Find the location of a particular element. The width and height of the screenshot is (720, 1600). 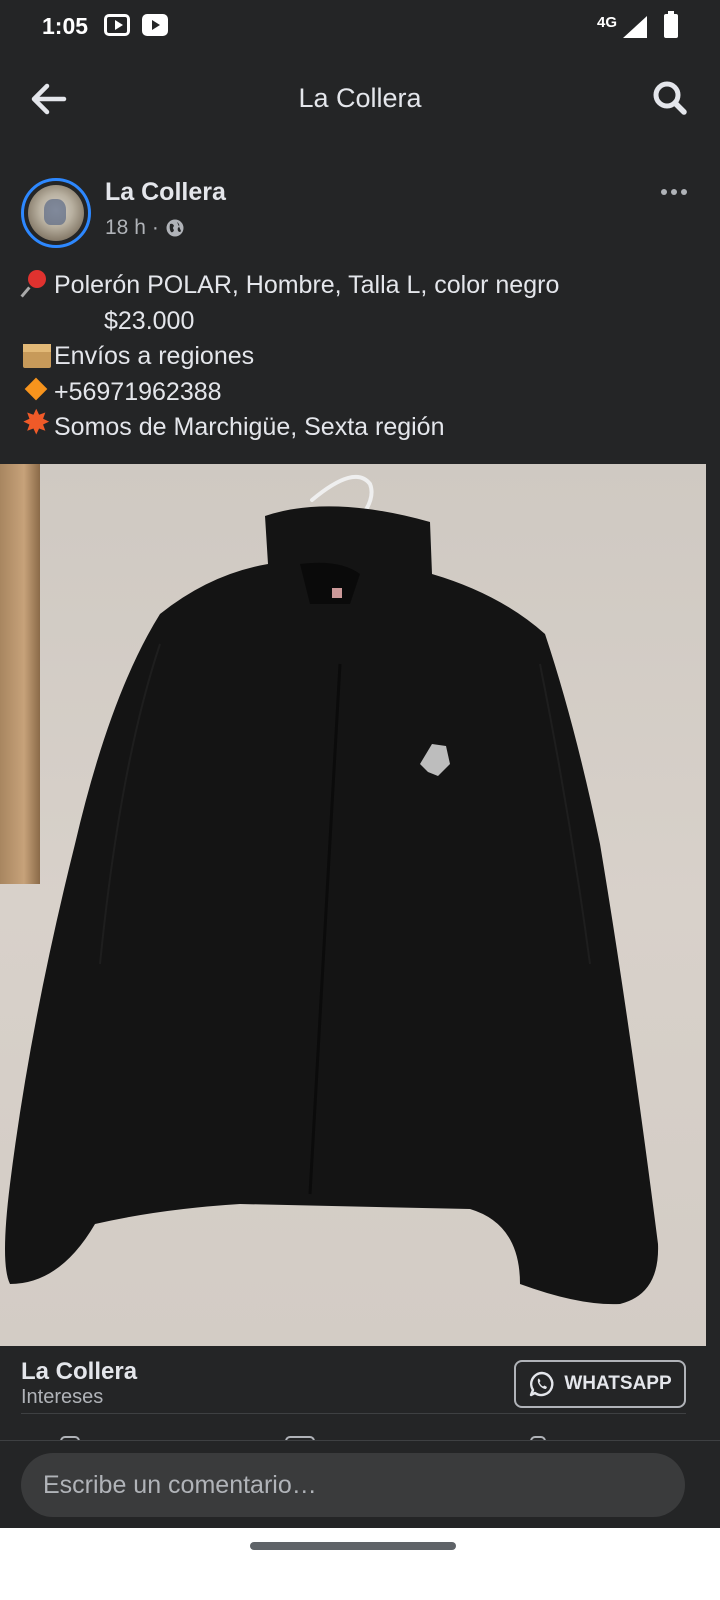

post-meta: 18 h · is located at coordinates (145, 228).